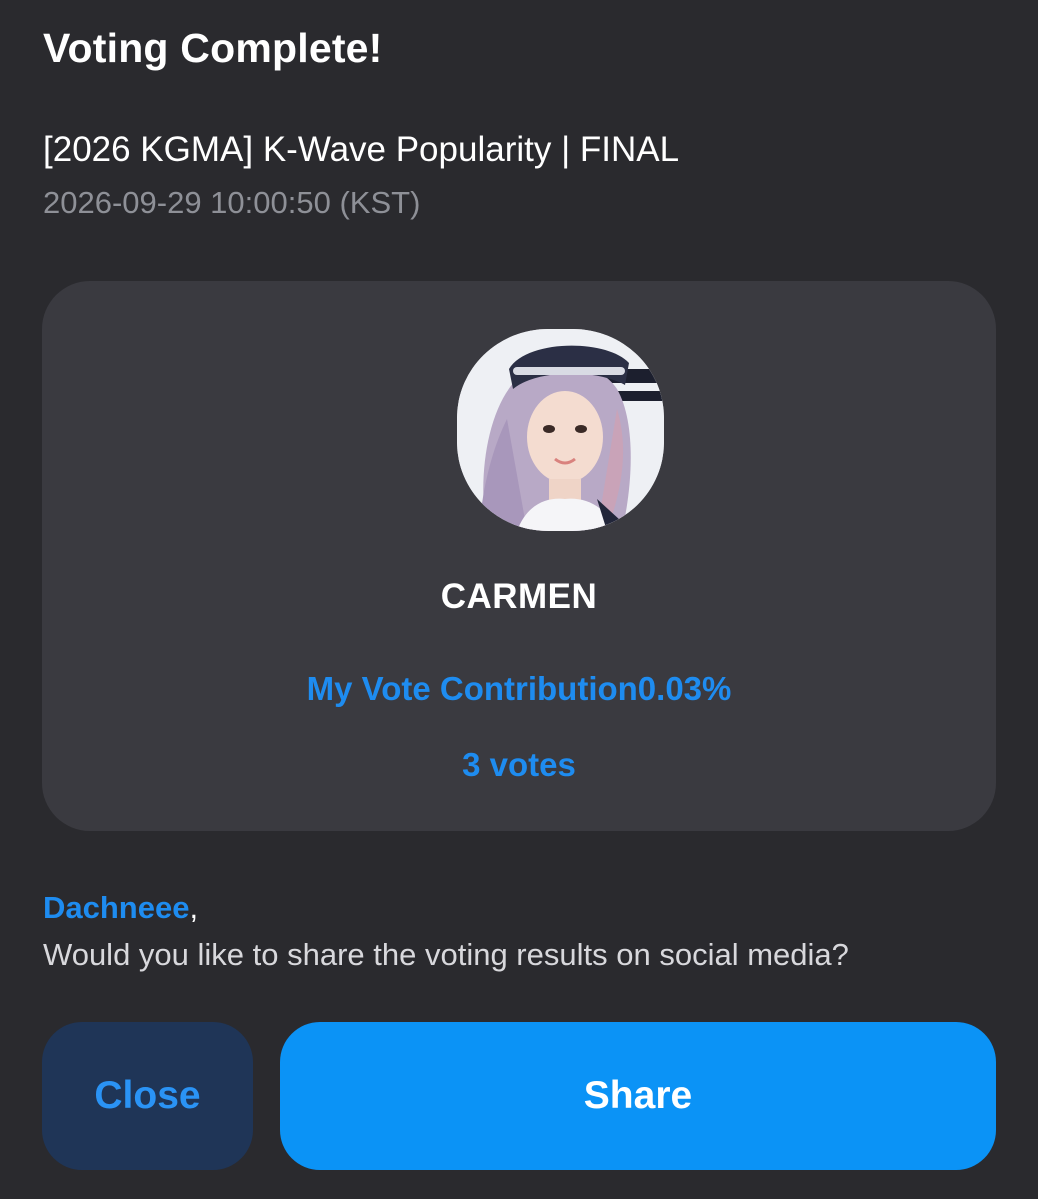 The width and height of the screenshot is (1038, 1199). Describe the element at coordinates (213, 48) in the screenshot. I see `page-title: Voting Complete!` at that location.